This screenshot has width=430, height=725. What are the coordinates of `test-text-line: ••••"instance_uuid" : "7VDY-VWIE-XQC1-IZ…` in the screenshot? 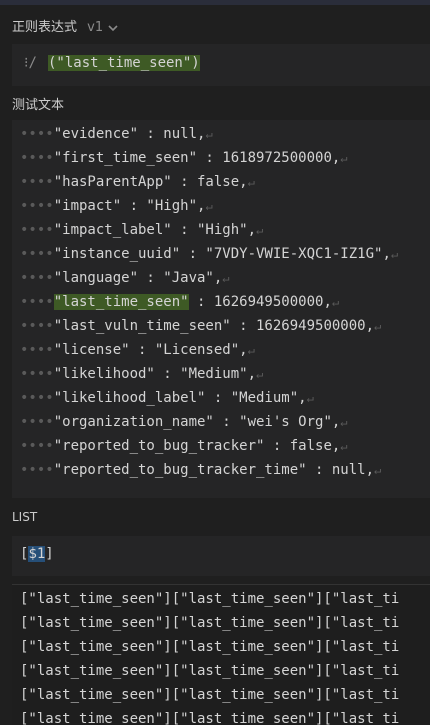 It's located at (209, 254).